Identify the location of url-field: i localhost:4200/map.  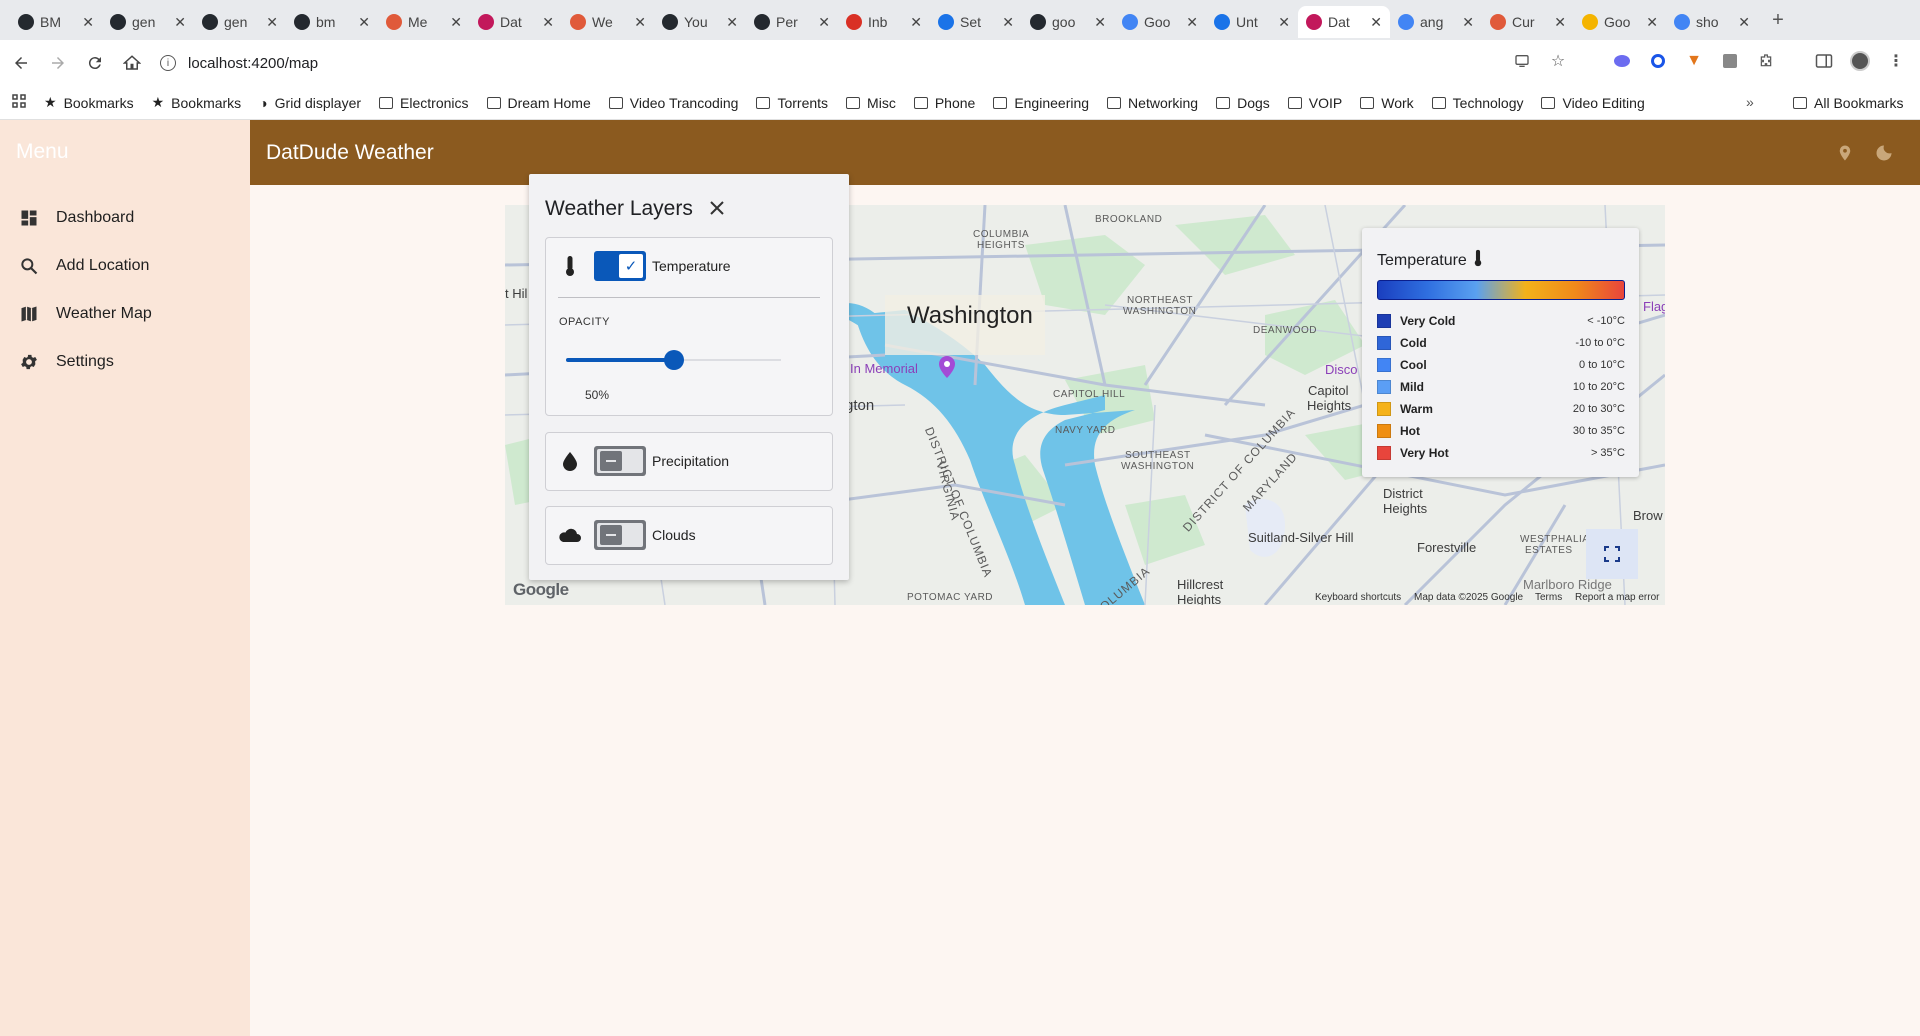
(825, 63).